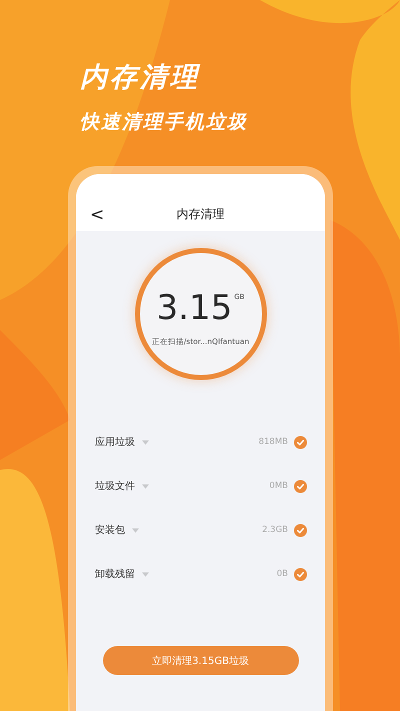 This screenshot has height=711, width=400. I want to click on category-size: 2.3GB, so click(275, 530).